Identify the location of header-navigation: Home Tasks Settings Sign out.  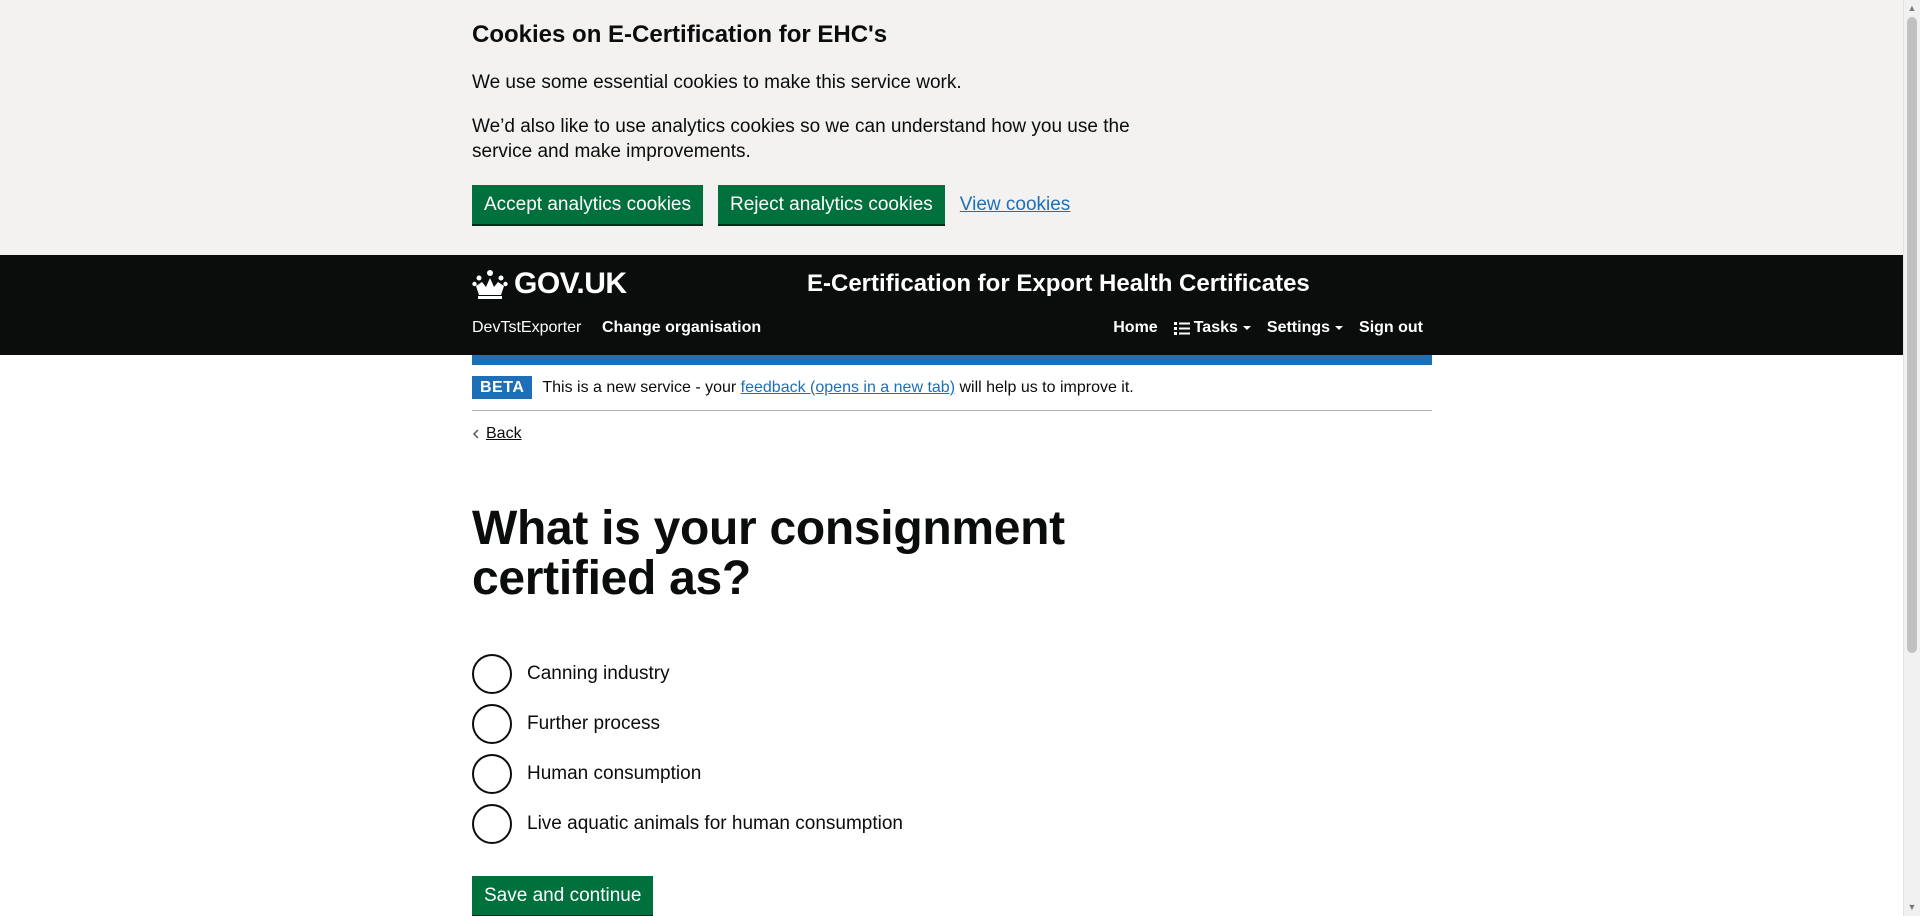
(1260, 328).